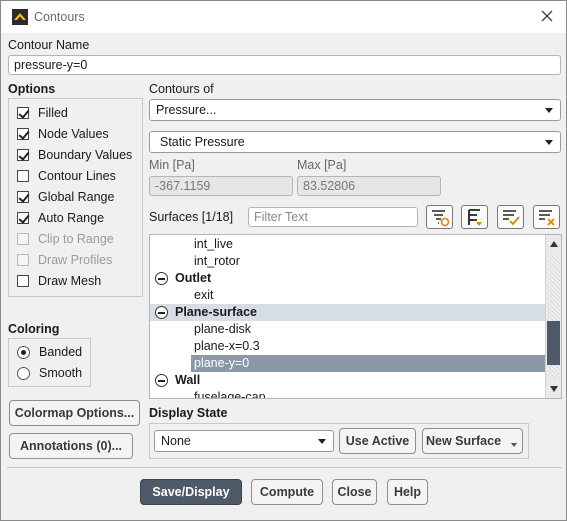 The width and height of the screenshot is (567, 521). Describe the element at coordinates (188, 413) in the screenshot. I see `display-state-label: Display State` at that location.